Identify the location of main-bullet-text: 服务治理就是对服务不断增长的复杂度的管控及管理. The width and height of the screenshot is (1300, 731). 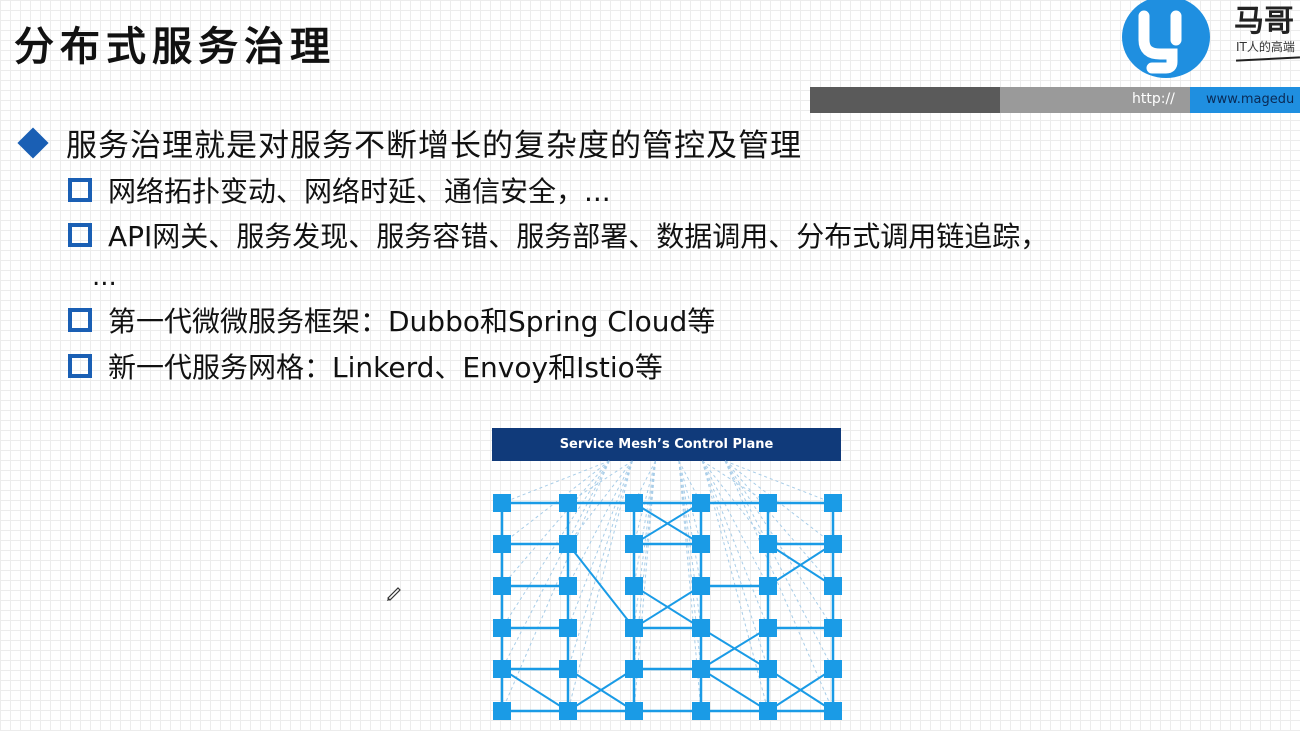
(434, 146).